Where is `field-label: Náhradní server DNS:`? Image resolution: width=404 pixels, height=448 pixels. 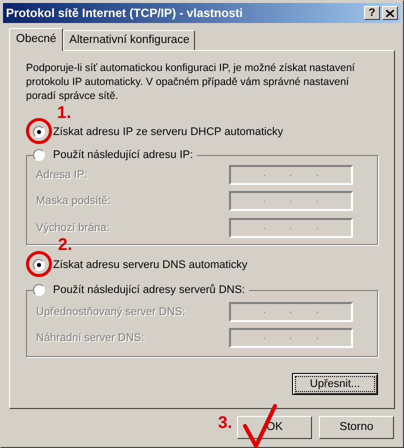 field-label: Náhradní server DNS: is located at coordinates (90, 338).